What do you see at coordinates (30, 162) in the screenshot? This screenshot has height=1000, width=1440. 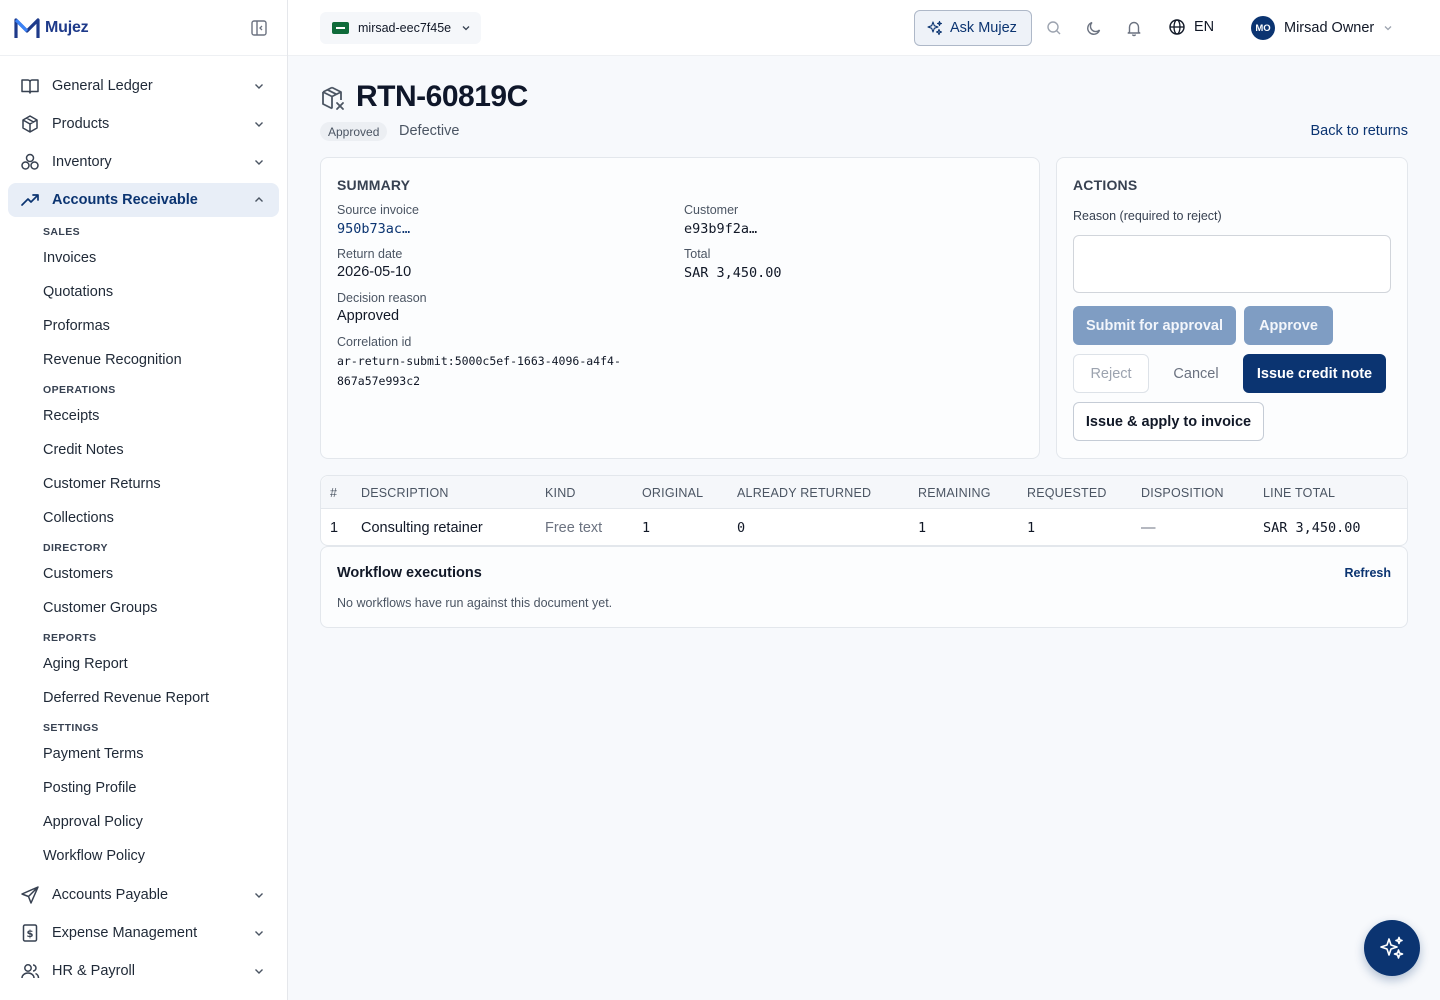 I see `boxes-icon` at bounding box center [30, 162].